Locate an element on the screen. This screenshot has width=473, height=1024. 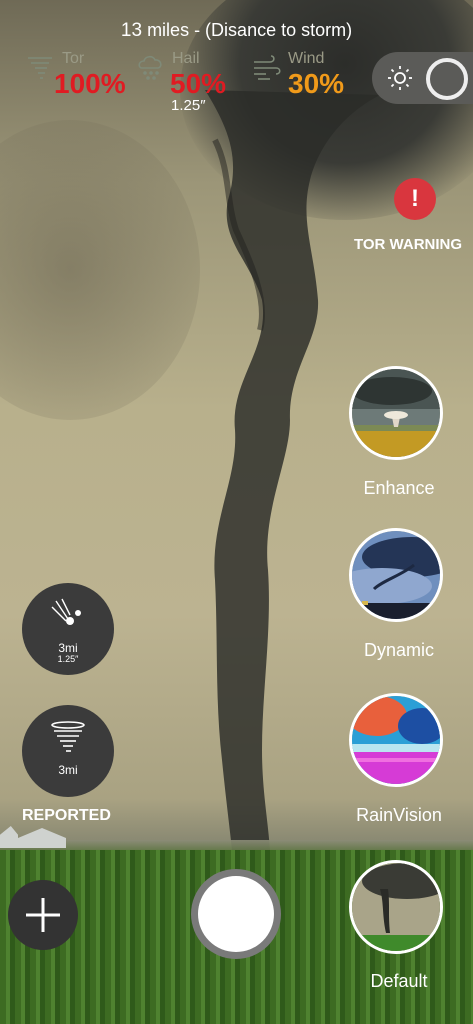
tornado-report-button: 3mi is located at coordinates (68, 751).